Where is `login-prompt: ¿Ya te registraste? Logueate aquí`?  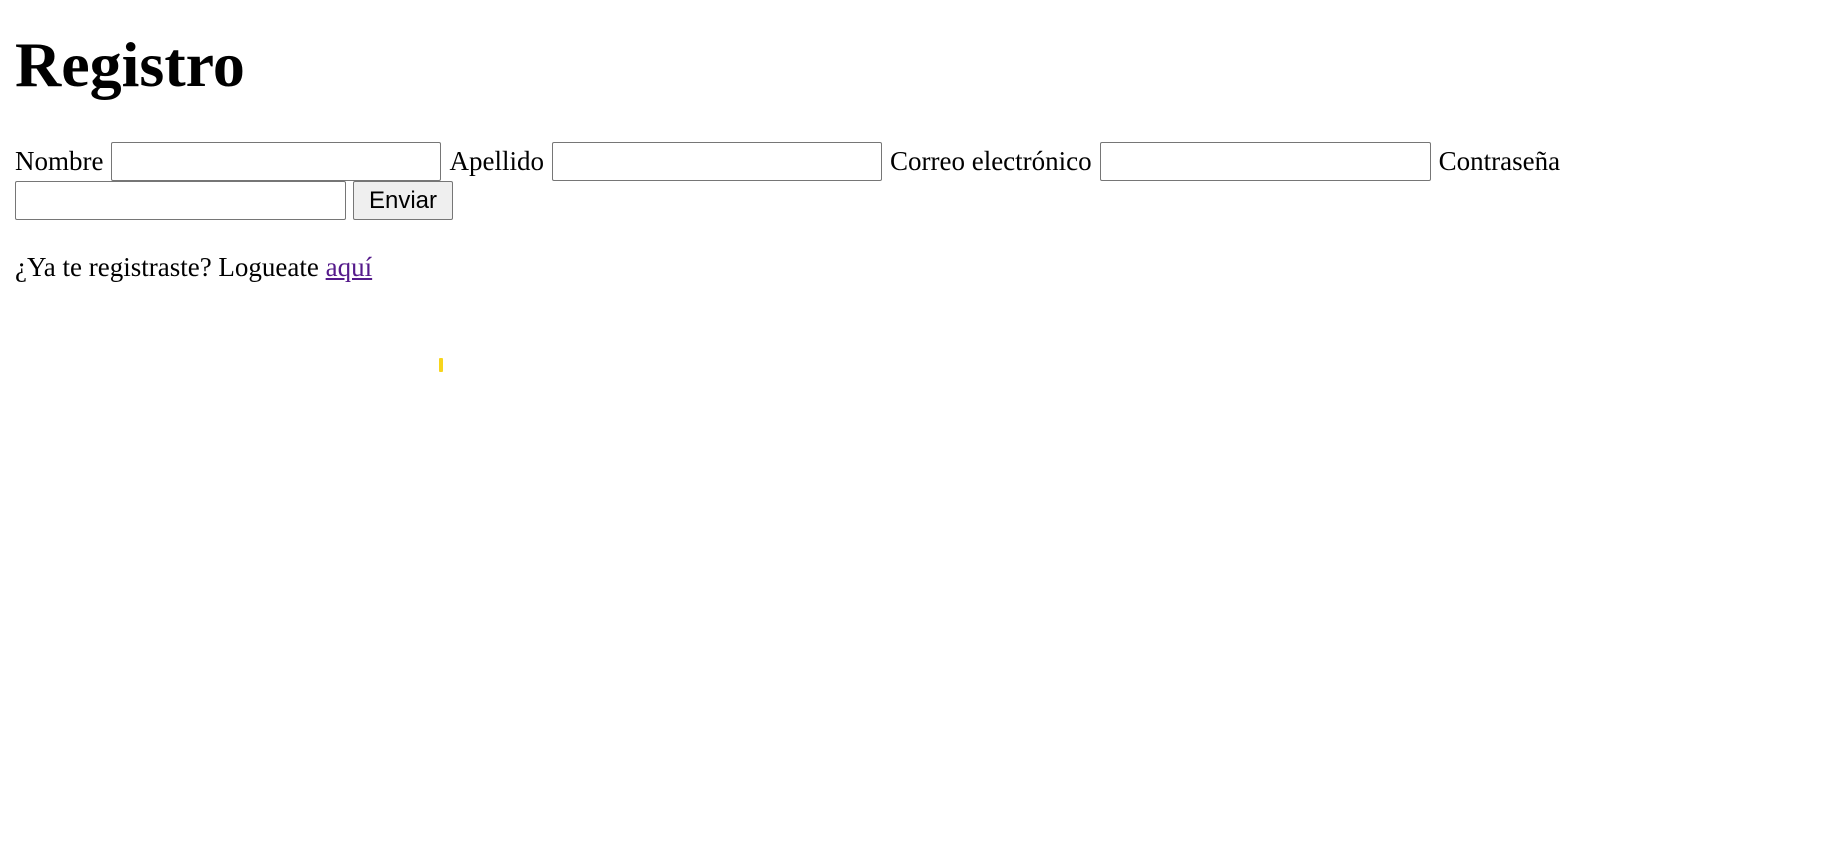
login-prompt: ¿Ya te registraste? Logueate aquí is located at coordinates (193, 267).